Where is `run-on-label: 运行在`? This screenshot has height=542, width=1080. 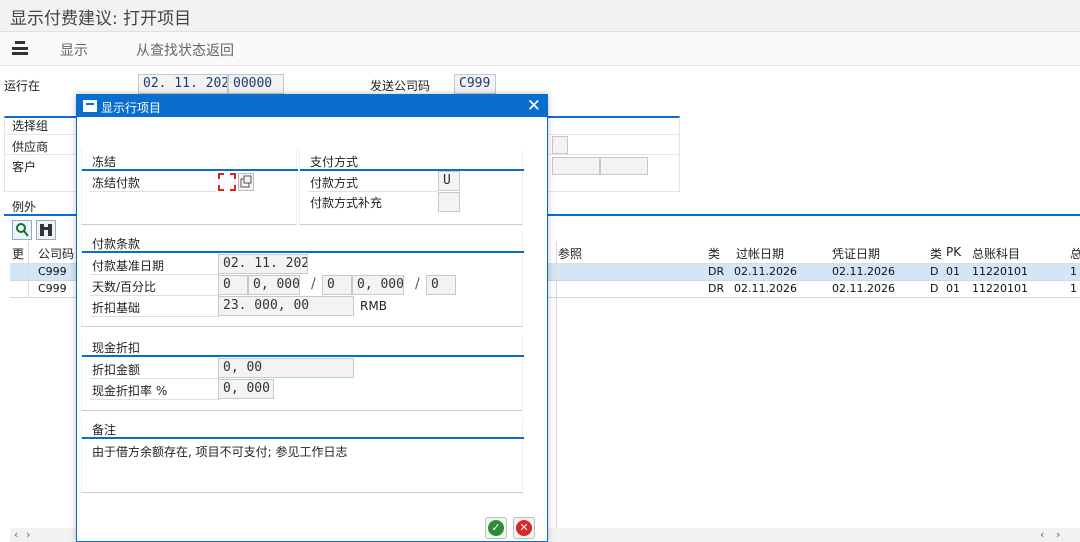 run-on-label: 运行在 is located at coordinates (22, 86).